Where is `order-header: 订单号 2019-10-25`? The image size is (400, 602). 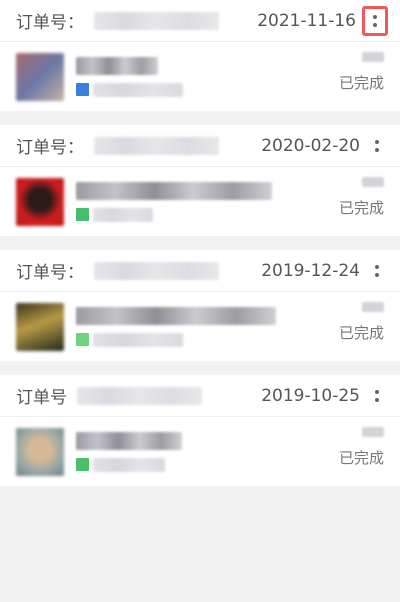 order-header: 订单号 2019-10-25 is located at coordinates (200, 396).